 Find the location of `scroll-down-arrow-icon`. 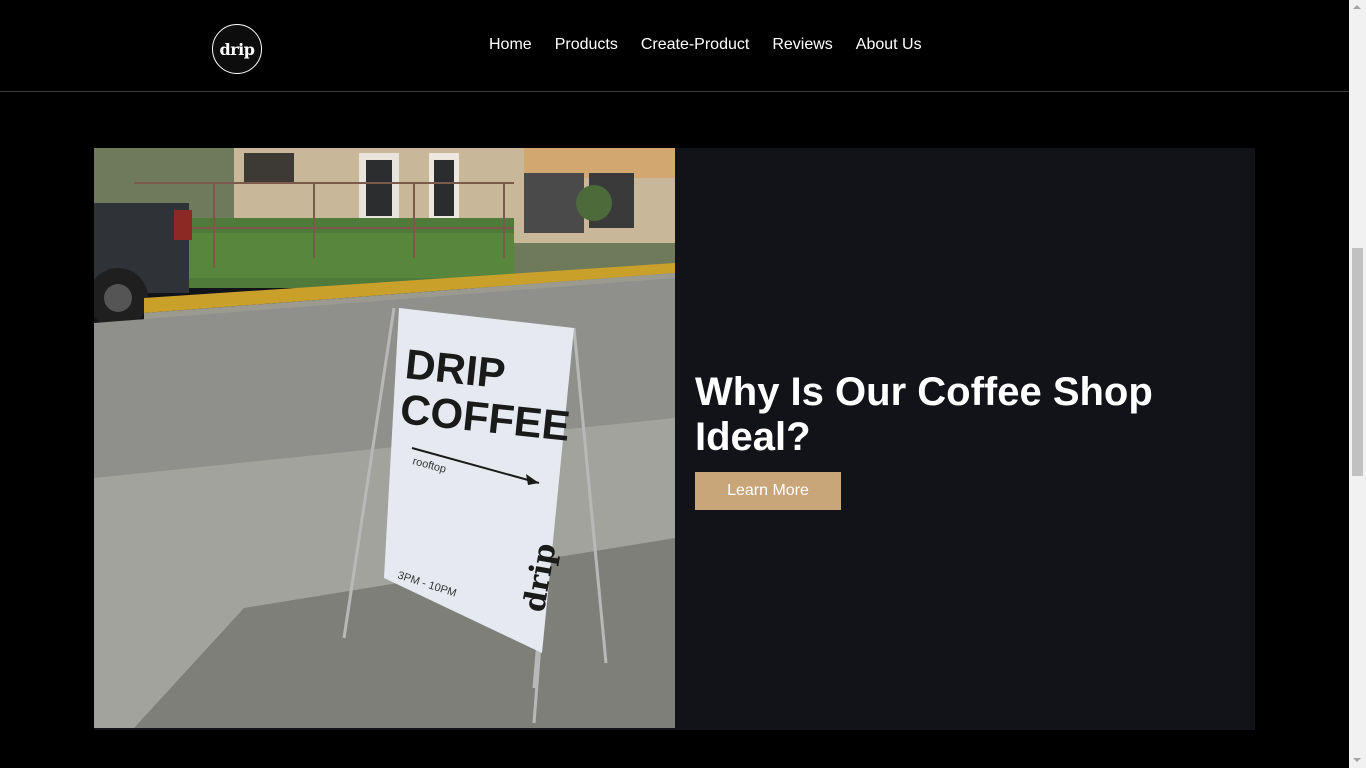

scroll-down-arrow-icon is located at coordinates (1357, 760).